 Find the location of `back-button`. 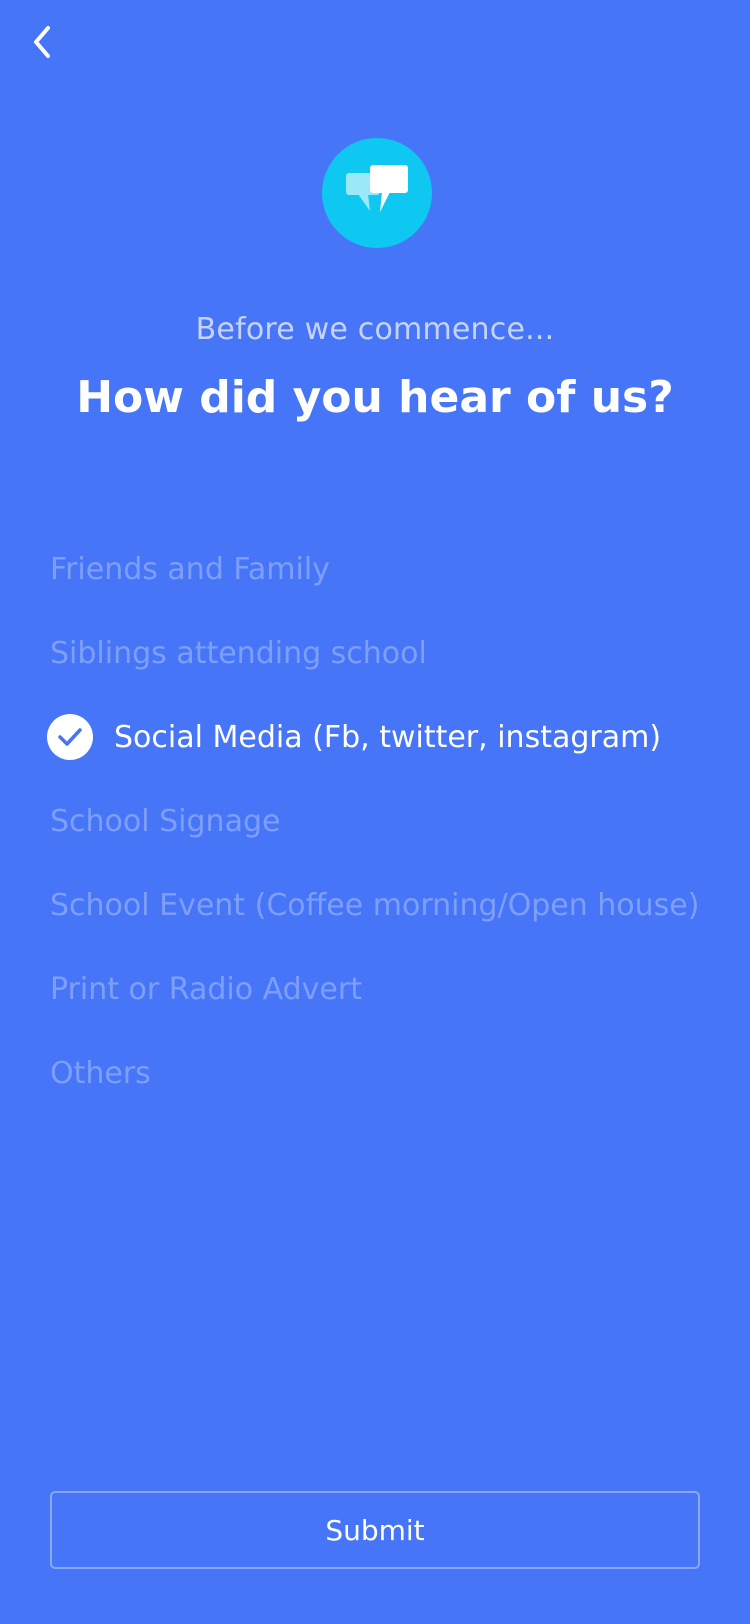

back-button is located at coordinates (42, 44).